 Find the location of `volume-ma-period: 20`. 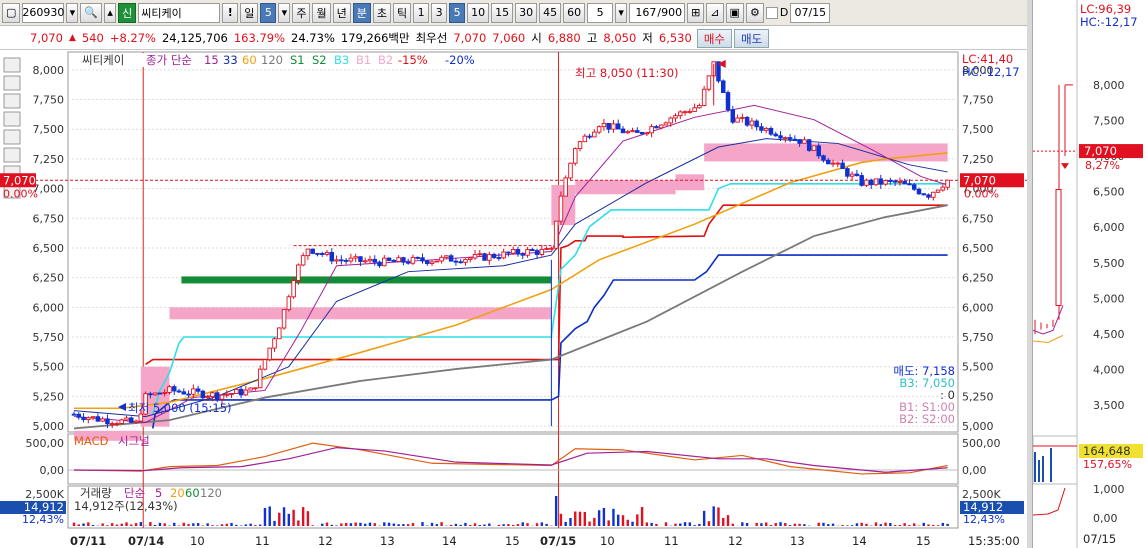

volume-ma-period: 20 is located at coordinates (177, 493).